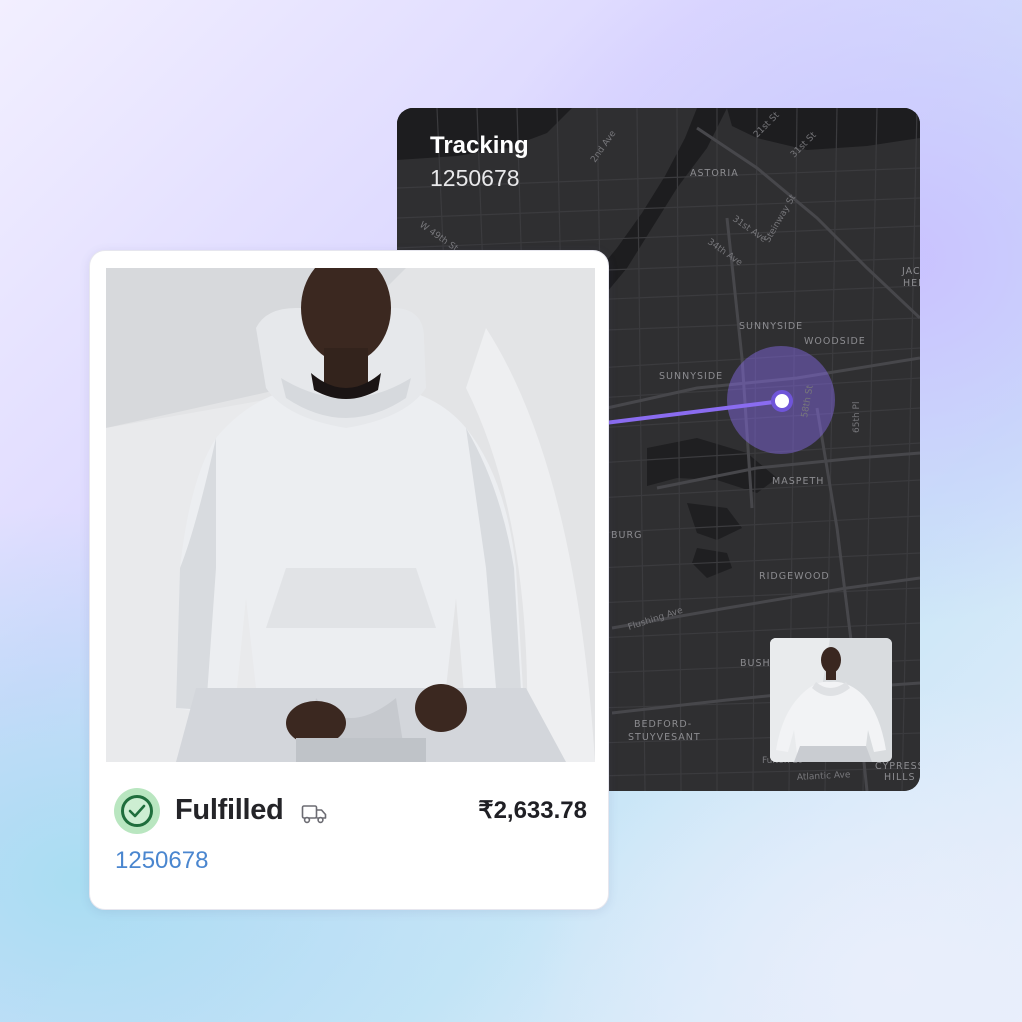 This screenshot has height=1022, width=1022. I want to click on product-thumbnail, so click(831, 700).